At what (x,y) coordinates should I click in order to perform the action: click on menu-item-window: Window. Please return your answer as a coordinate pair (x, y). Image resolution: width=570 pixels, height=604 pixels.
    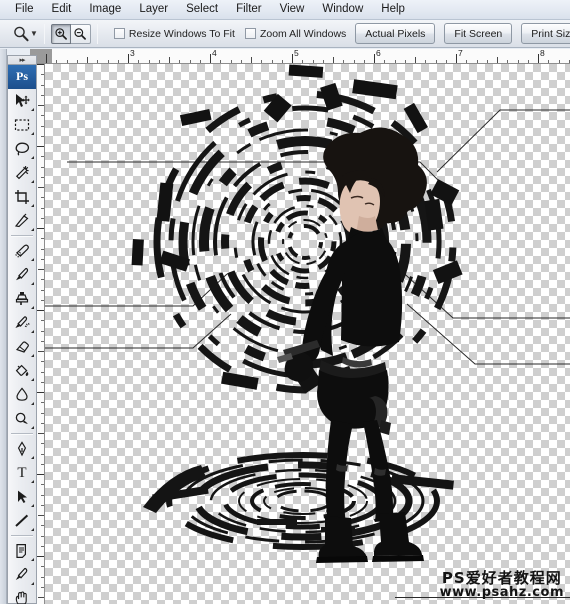
    Looking at the image, I should click on (342, 9).